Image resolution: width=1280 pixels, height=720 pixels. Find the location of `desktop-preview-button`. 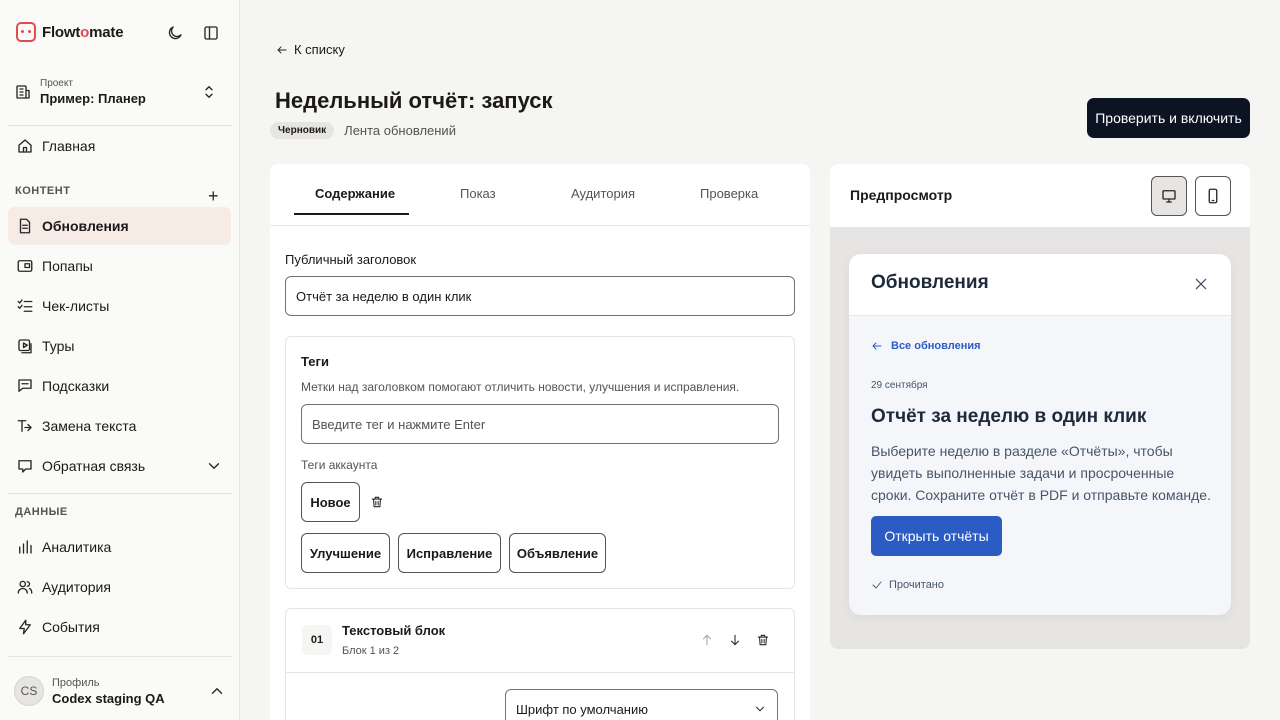

desktop-preview-button is located at coordinates (1169, 196).